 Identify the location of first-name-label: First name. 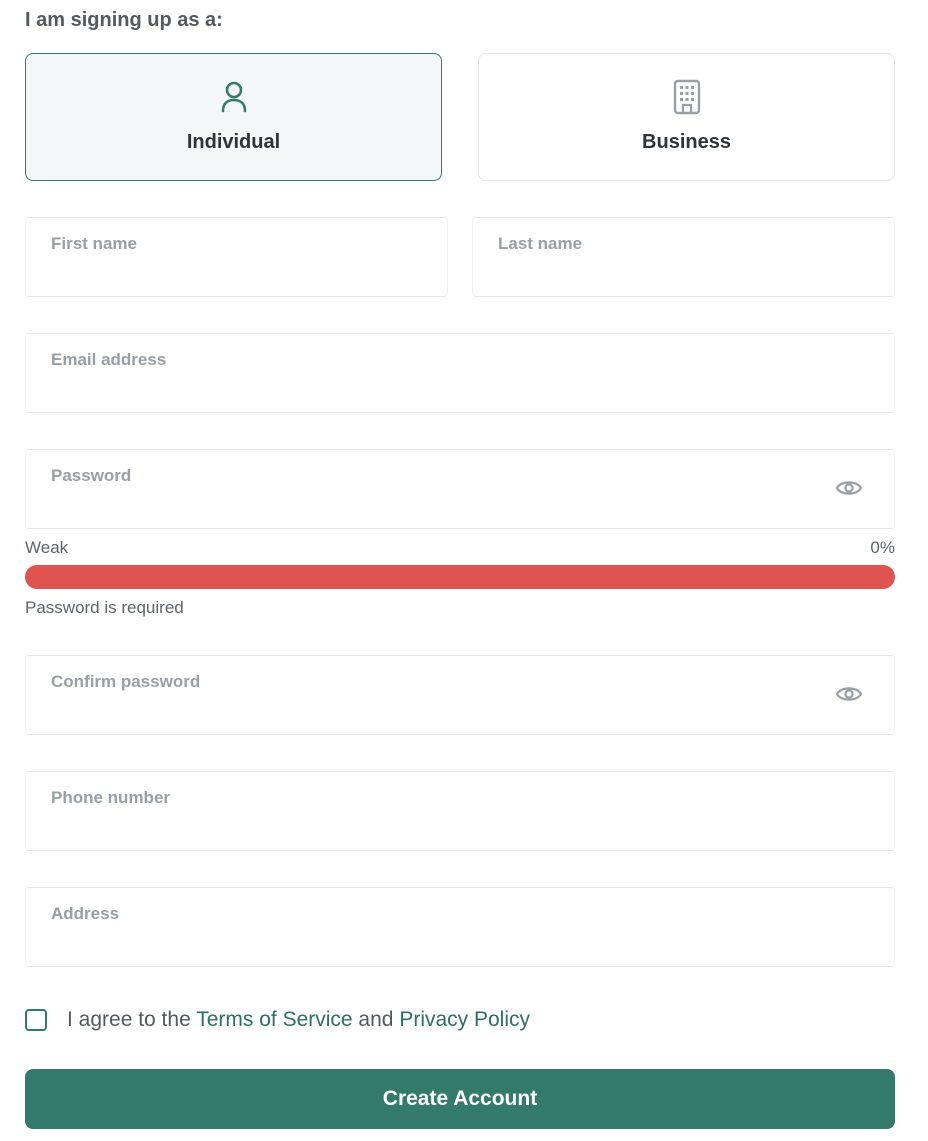
(94, 243).